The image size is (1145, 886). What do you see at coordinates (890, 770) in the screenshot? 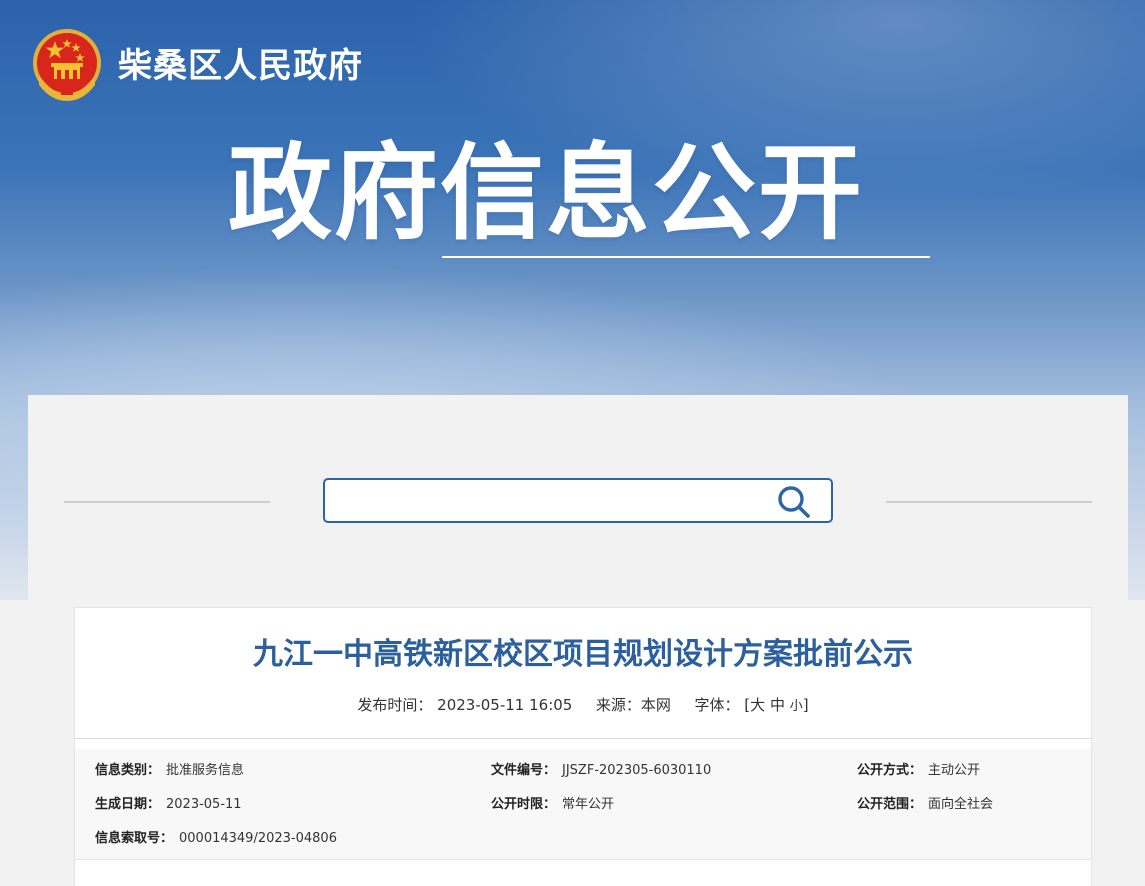
I see `info-label: 公开方式：` at bounding box center [890, 770].